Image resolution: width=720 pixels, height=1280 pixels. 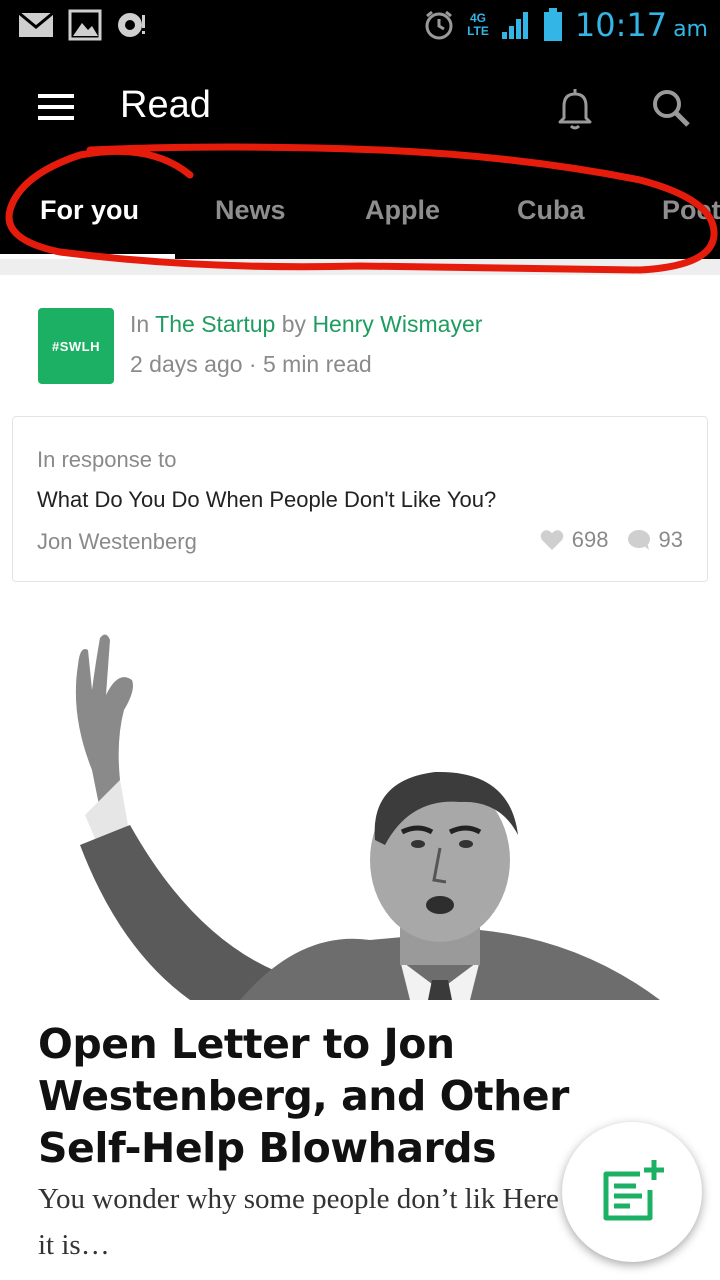 I want to click on search-icon, so click(x=671, y=108).